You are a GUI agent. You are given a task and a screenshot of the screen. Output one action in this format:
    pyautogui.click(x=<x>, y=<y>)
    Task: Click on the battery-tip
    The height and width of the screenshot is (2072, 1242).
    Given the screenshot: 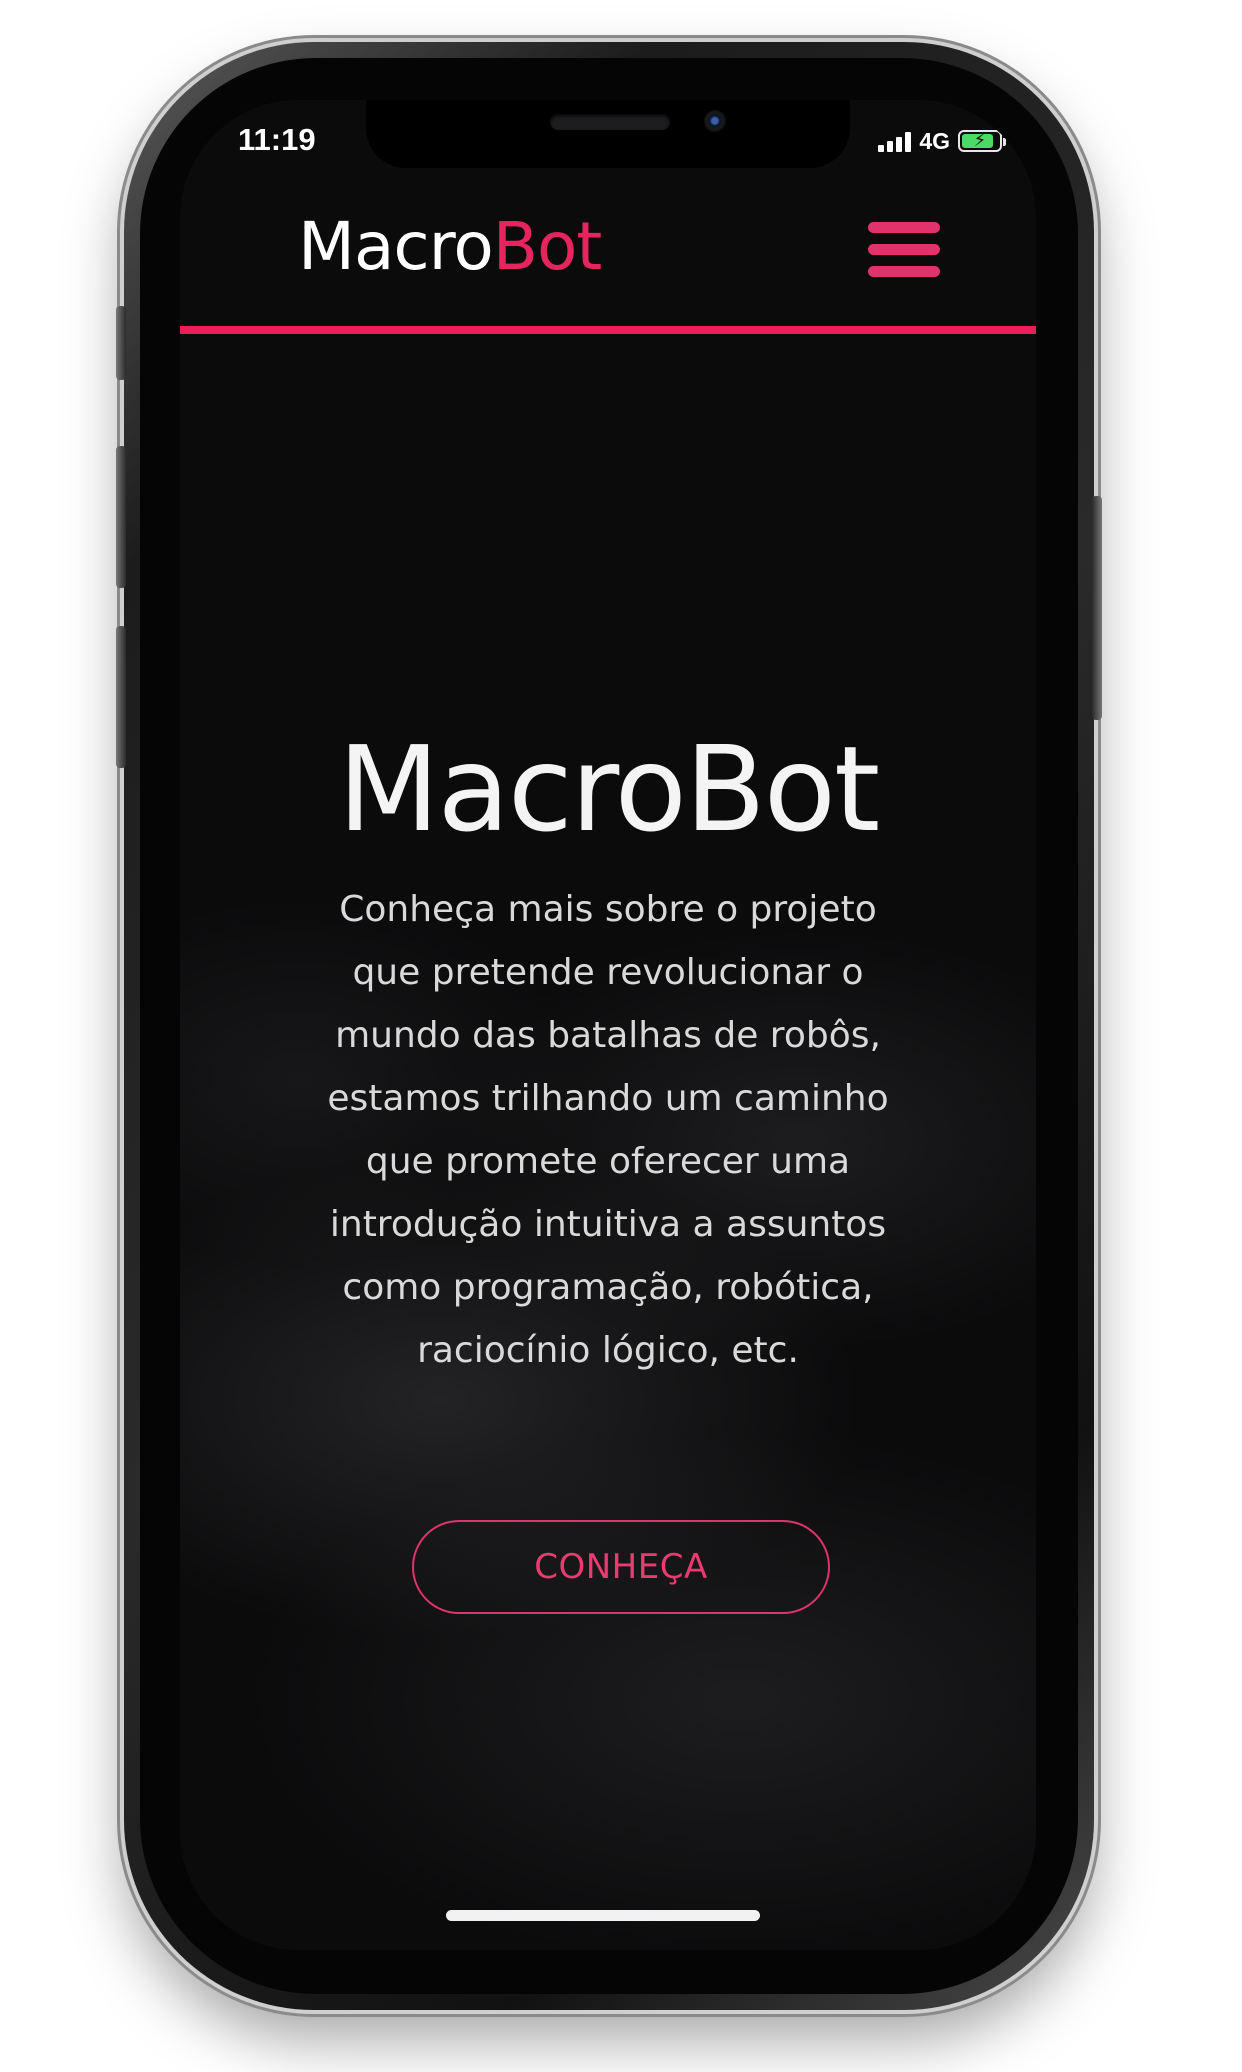 What is the action you would take?
    pyautogui.click(x=1004, y=142)
    